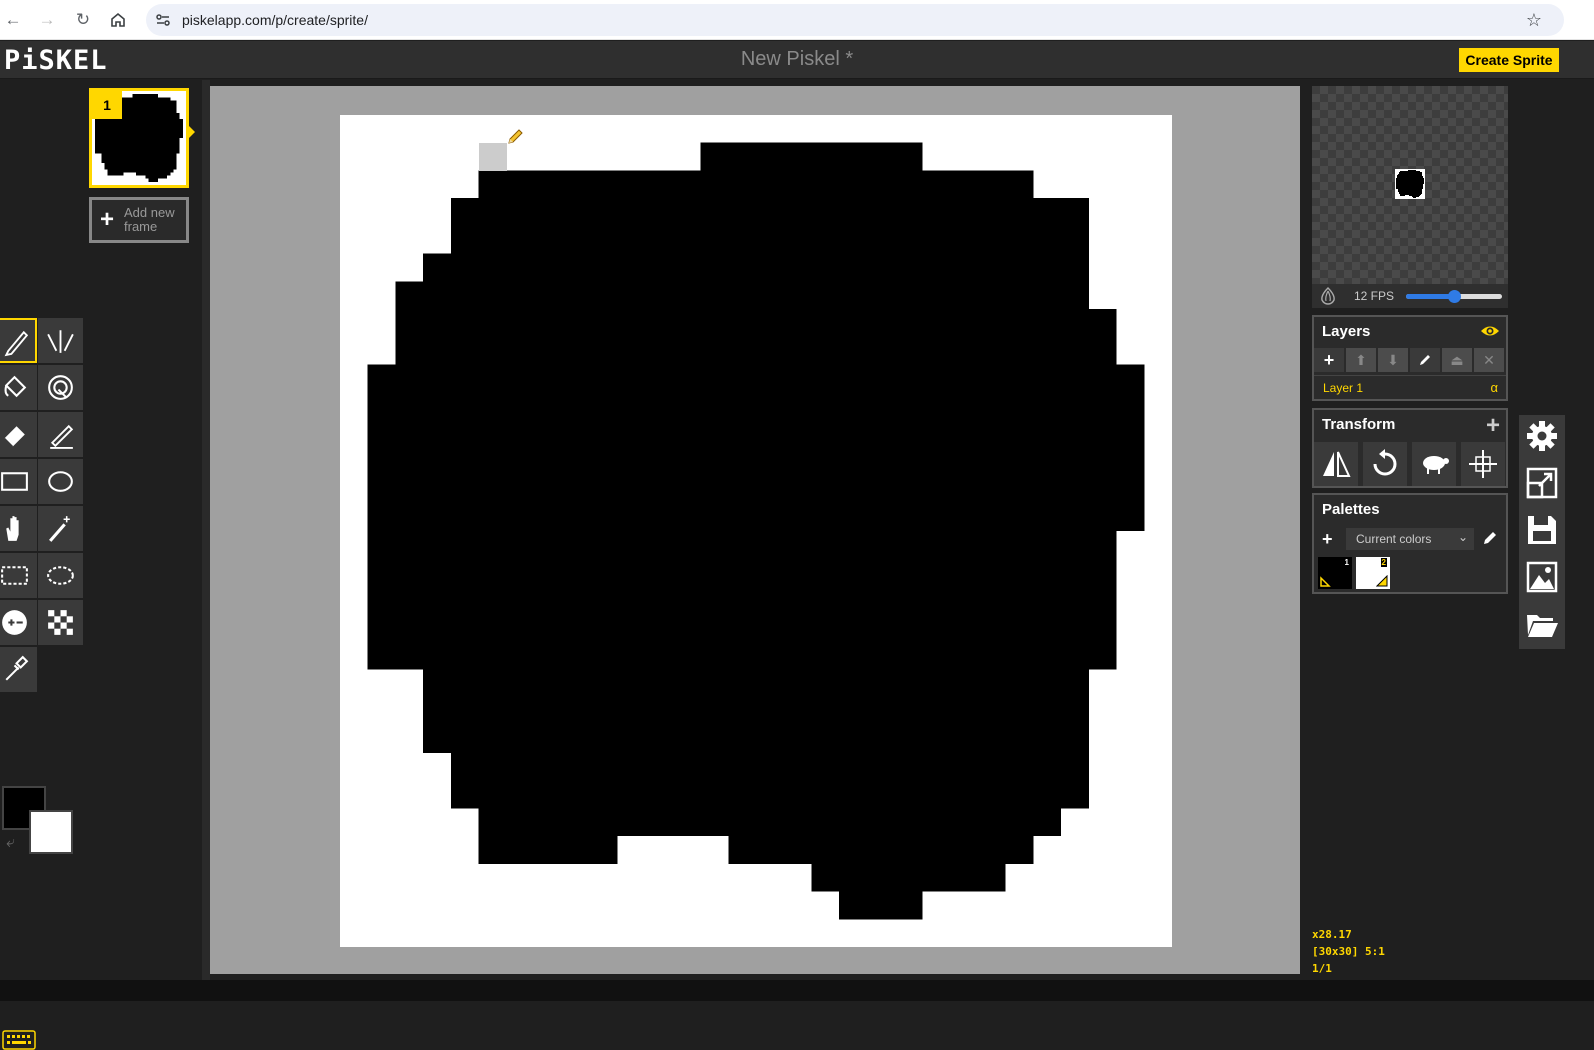  What do you see at coordinates (1542, 577) in the screenshot?
I see `export-image-icon` at bounding box center [1542, 577].